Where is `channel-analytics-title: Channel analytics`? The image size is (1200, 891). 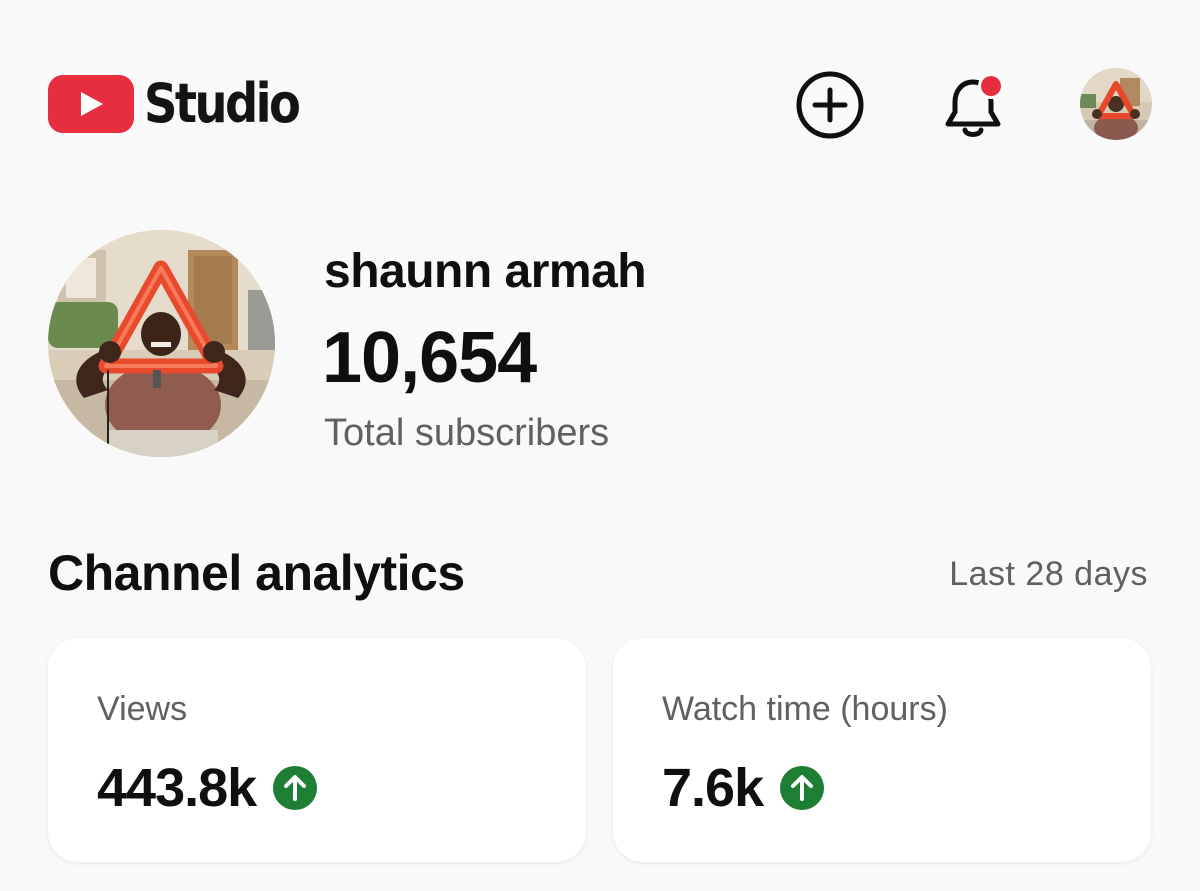 channel-analytics-title: Channel analytics is located at coordinates (256, 573).